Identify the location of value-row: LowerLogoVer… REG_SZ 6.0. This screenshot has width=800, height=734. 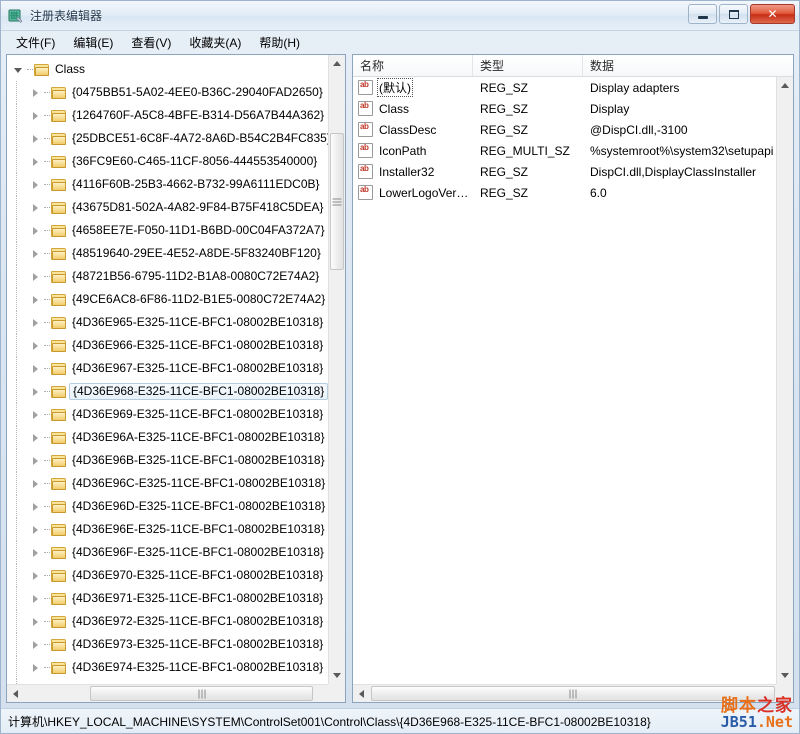
(564, 192).